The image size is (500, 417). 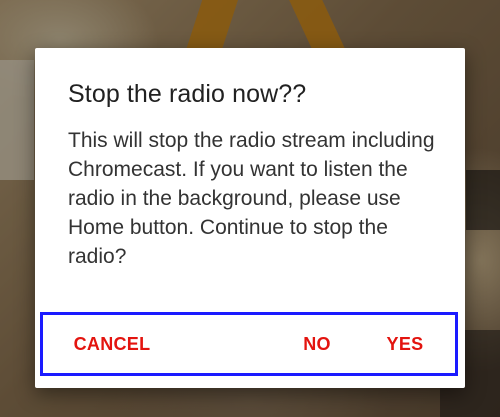 What do you see at coordinates (249, 344) in the screenshot?
I see `dialog-button-bar: CANCEL NO YES` at bounding box center [249, 344].